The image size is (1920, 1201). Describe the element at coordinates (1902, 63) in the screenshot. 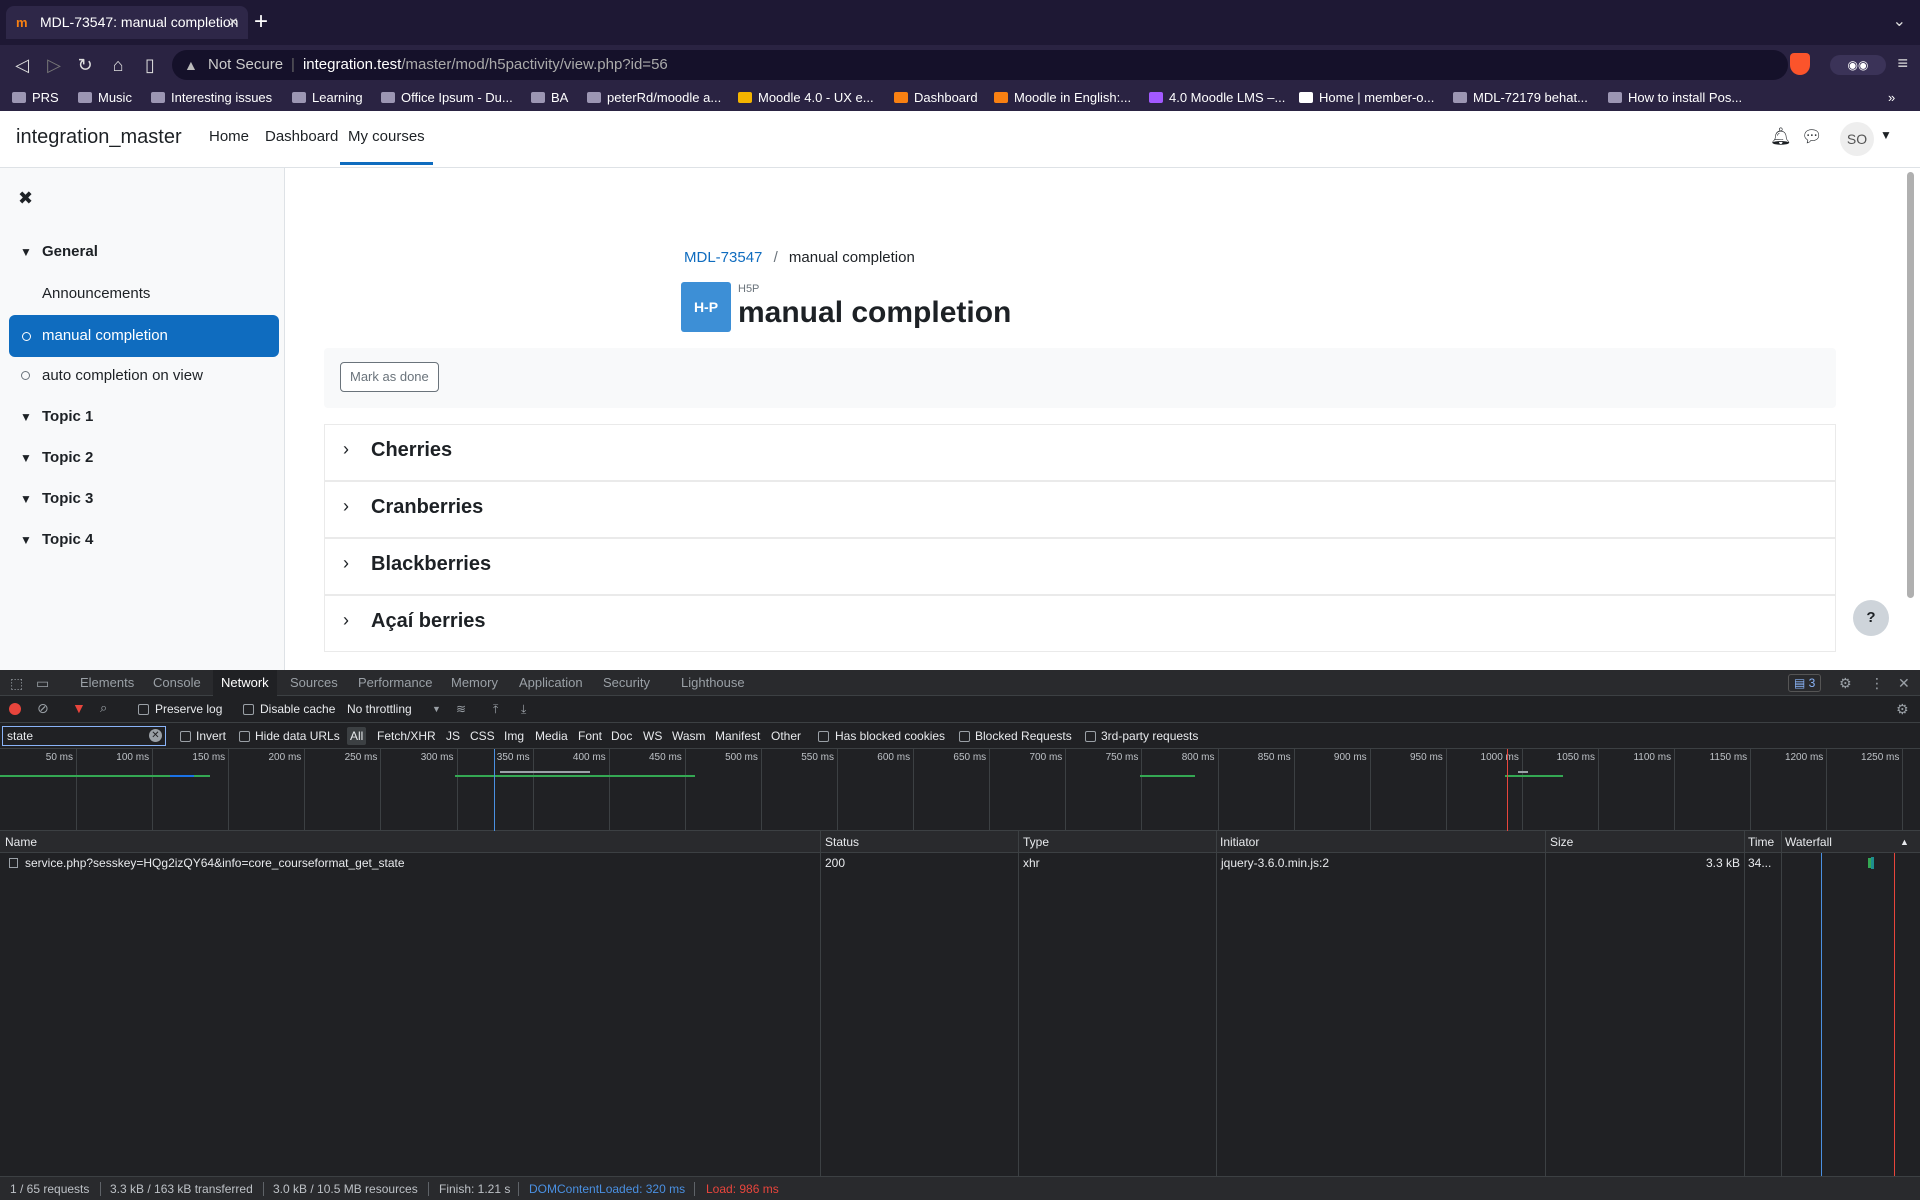

I see `hamburger-menu-icon: ≡` at that location.